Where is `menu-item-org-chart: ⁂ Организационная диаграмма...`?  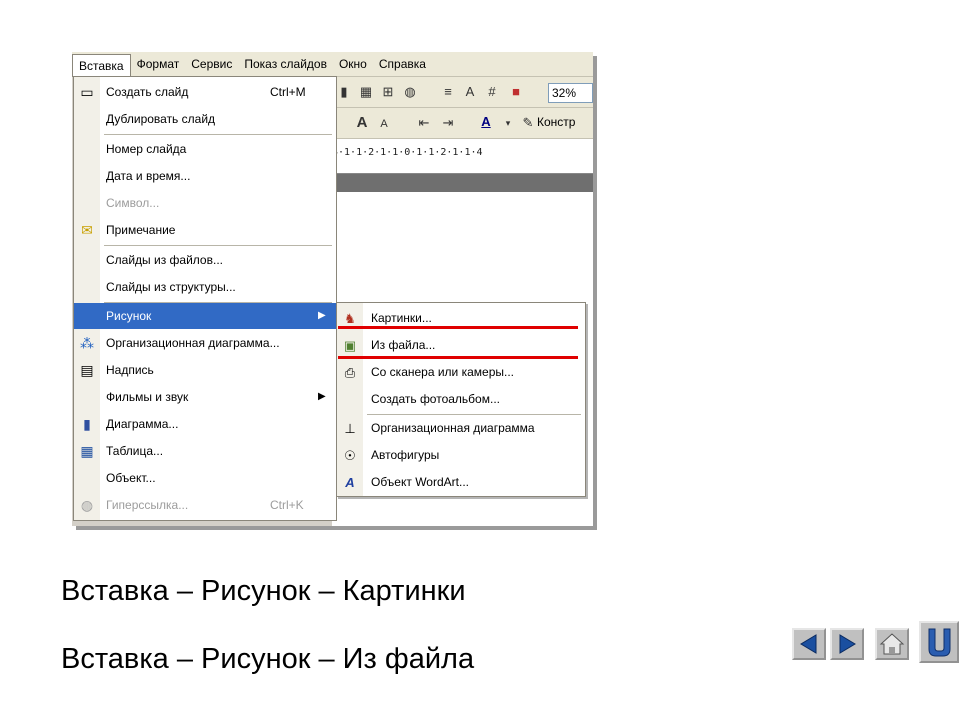 menu-item-org-chart: ⁂ Организационная диаграмма... is located at coordinates (205, 343).